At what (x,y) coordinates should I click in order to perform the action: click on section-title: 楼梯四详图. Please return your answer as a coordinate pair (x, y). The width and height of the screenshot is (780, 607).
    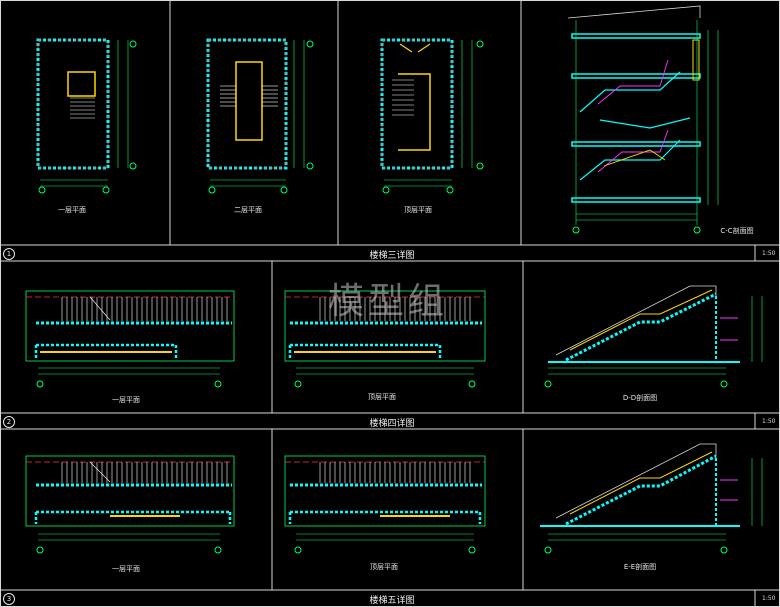
    Looking at the image, I should click on (392, 424).